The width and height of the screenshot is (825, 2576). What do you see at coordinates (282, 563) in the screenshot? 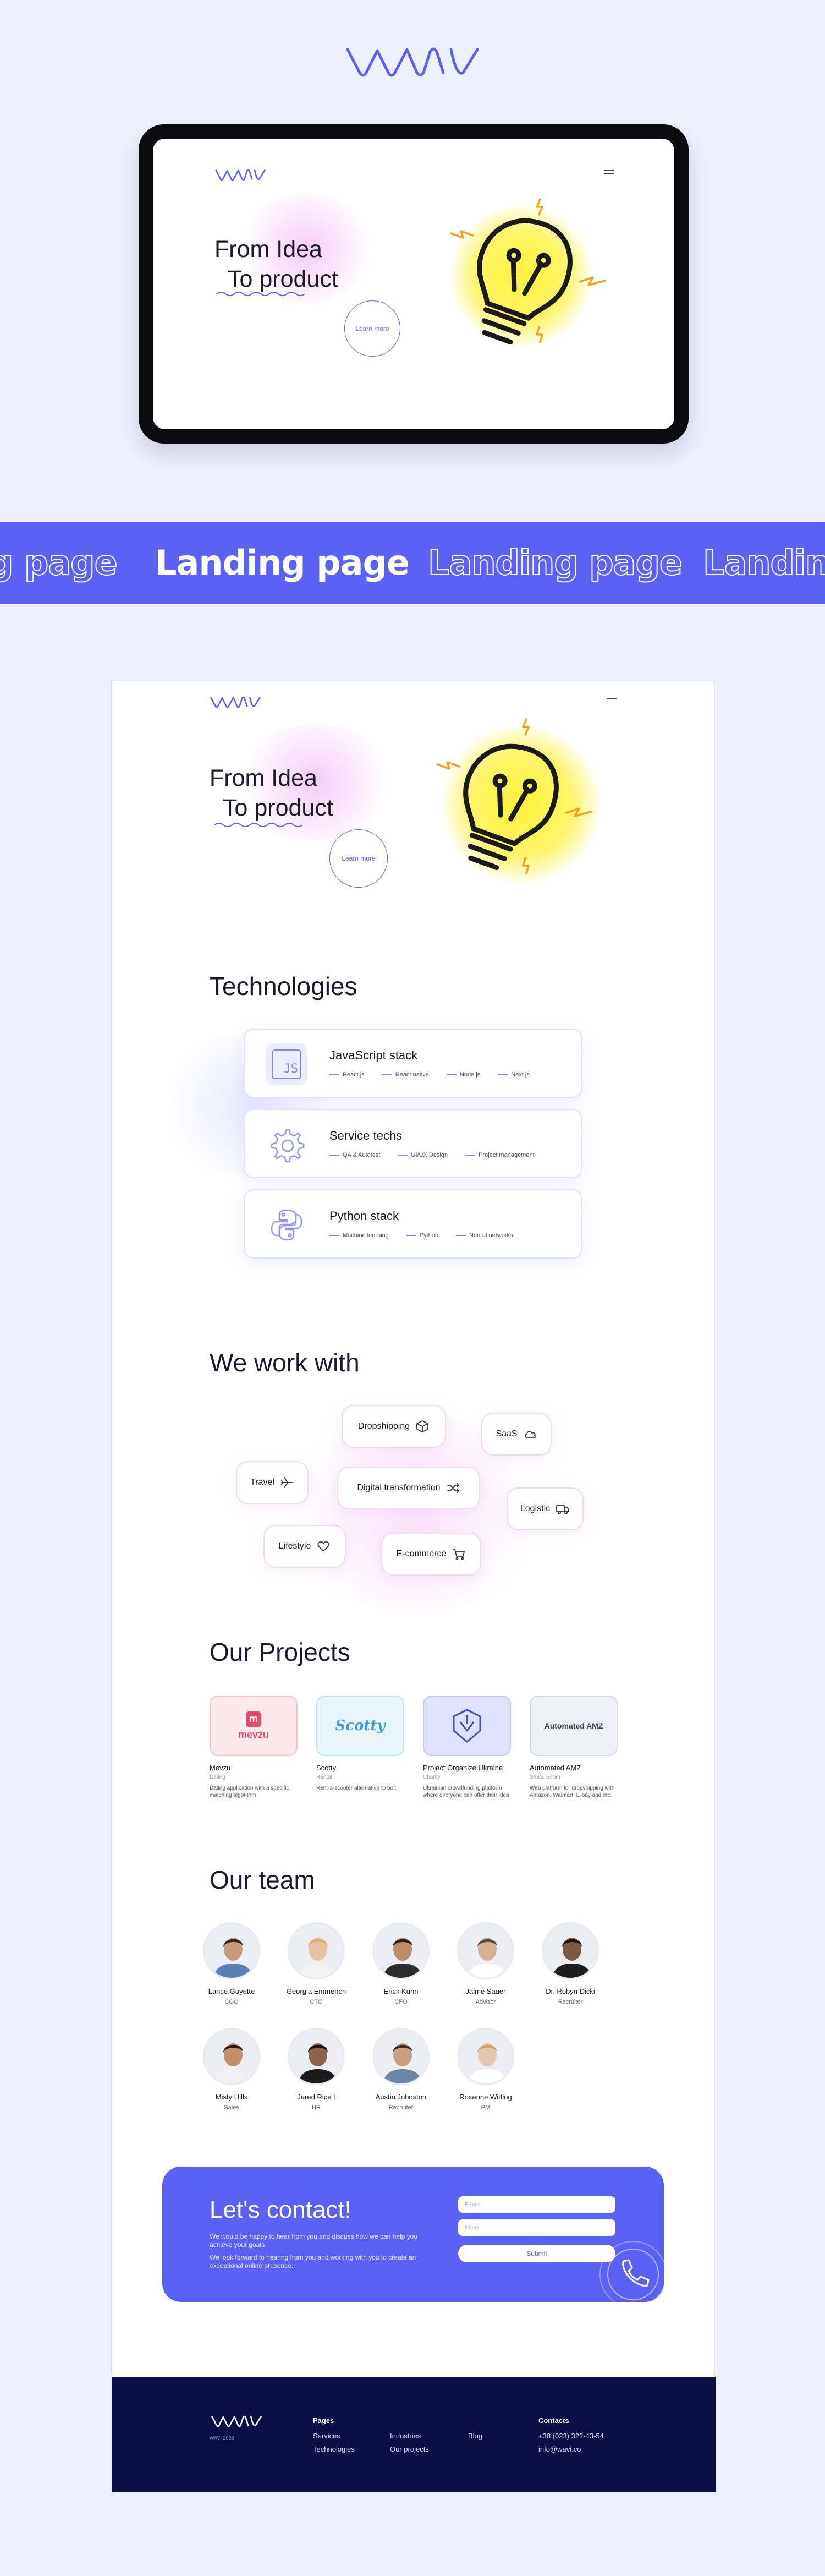
I see `banner-text-2: Landing page` at bounding box center [282, 563].